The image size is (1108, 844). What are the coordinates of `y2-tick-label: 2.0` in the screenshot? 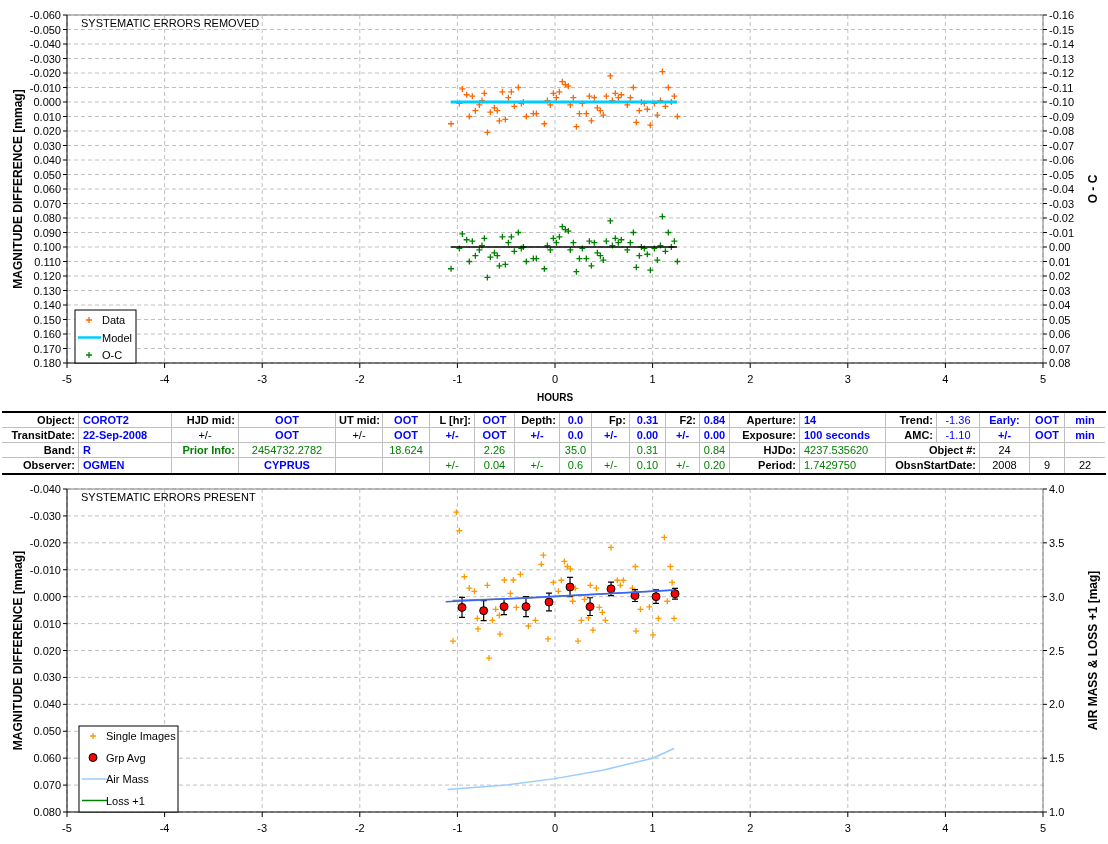 It's located at (1057, 704).